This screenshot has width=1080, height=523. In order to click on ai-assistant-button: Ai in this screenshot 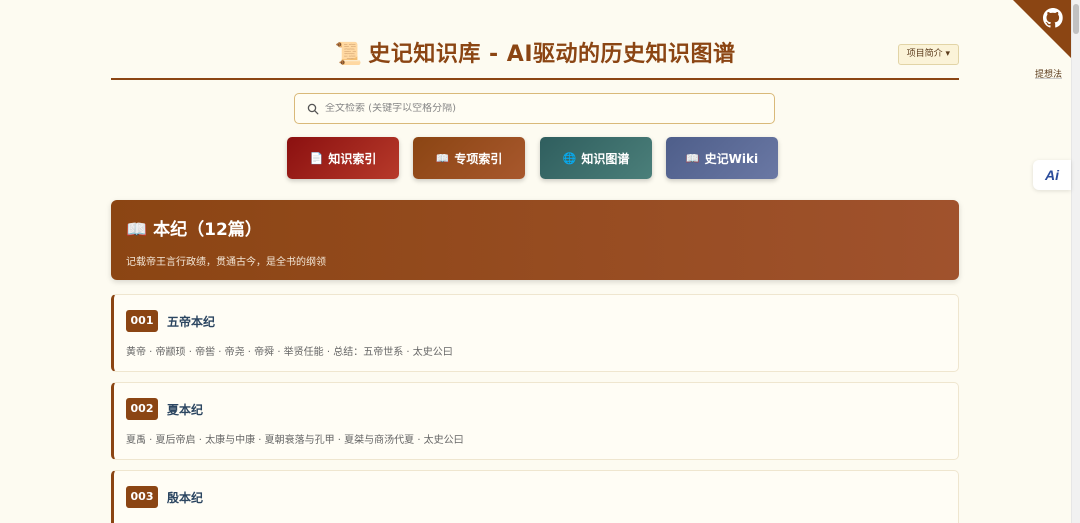, I will do `click(1052, 175)`.